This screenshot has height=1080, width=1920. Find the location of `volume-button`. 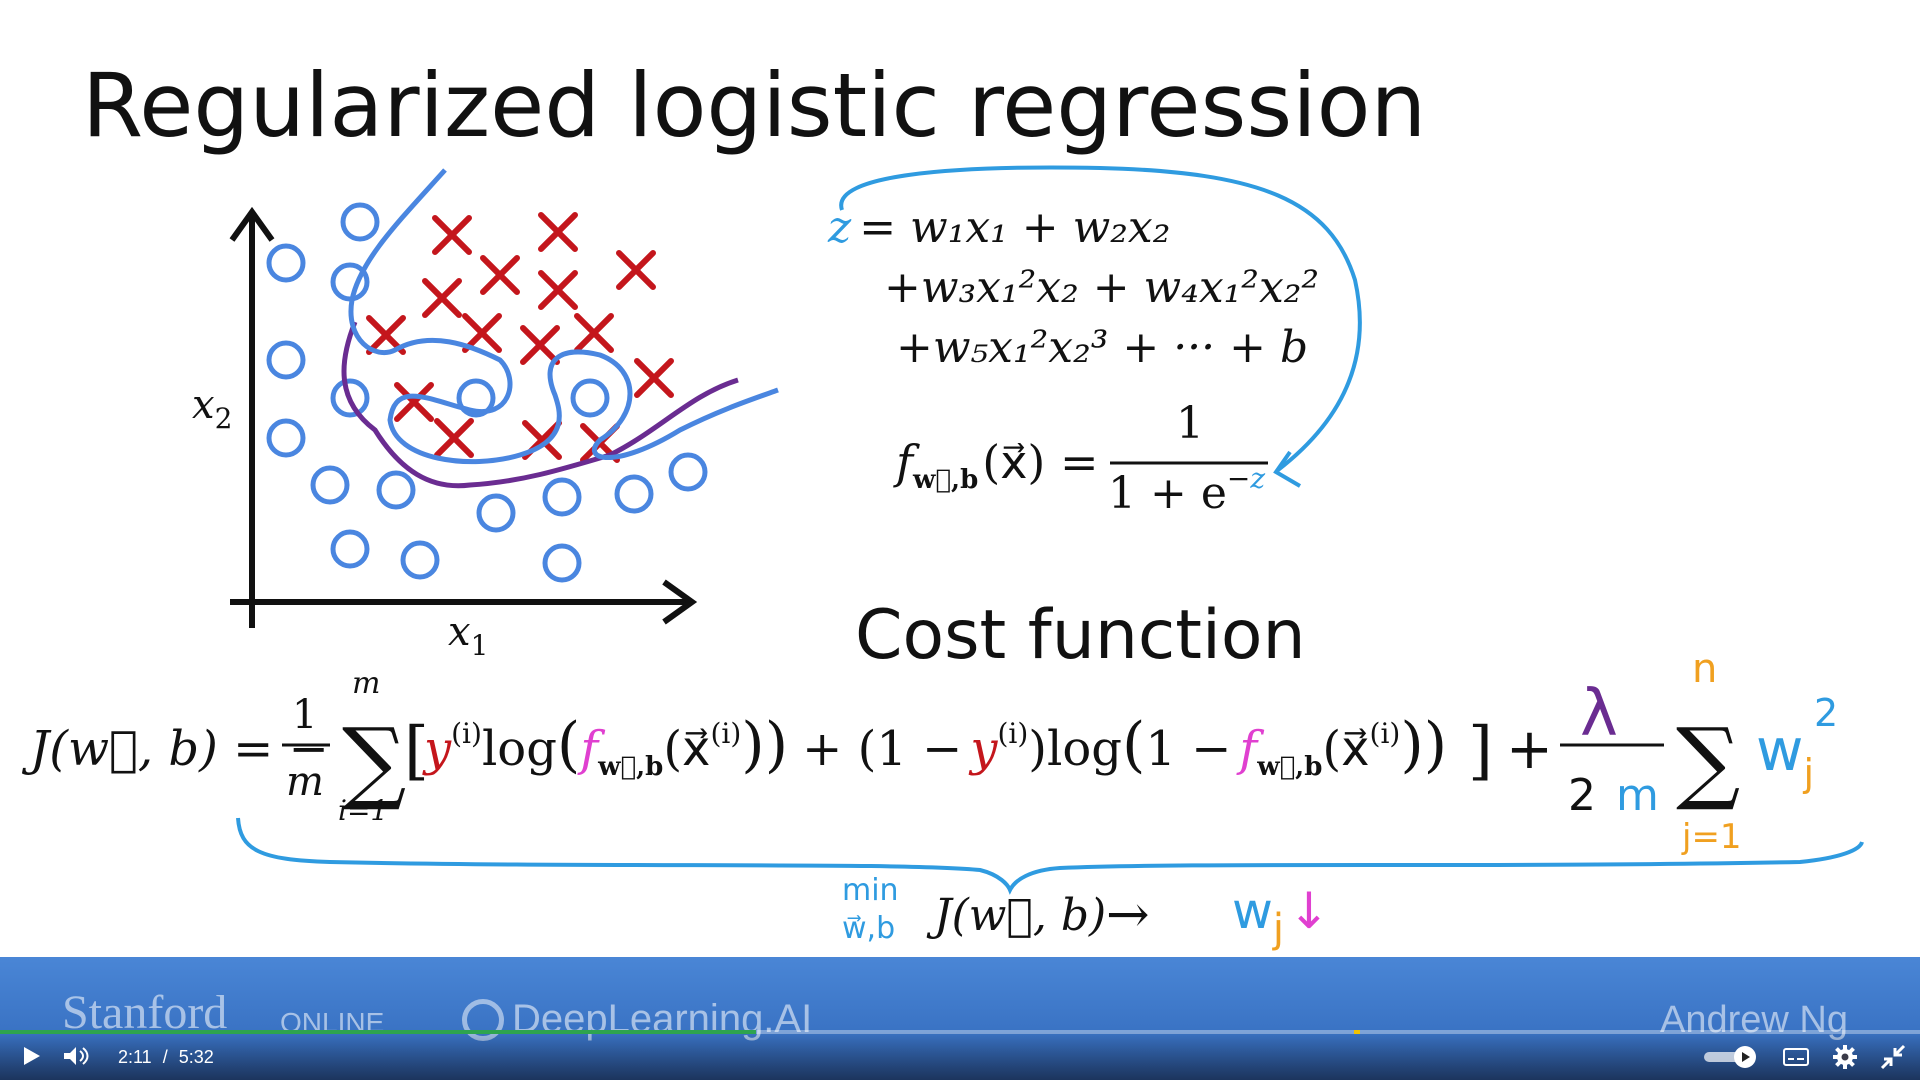

volume-button is located at coordinates (76, 1056).